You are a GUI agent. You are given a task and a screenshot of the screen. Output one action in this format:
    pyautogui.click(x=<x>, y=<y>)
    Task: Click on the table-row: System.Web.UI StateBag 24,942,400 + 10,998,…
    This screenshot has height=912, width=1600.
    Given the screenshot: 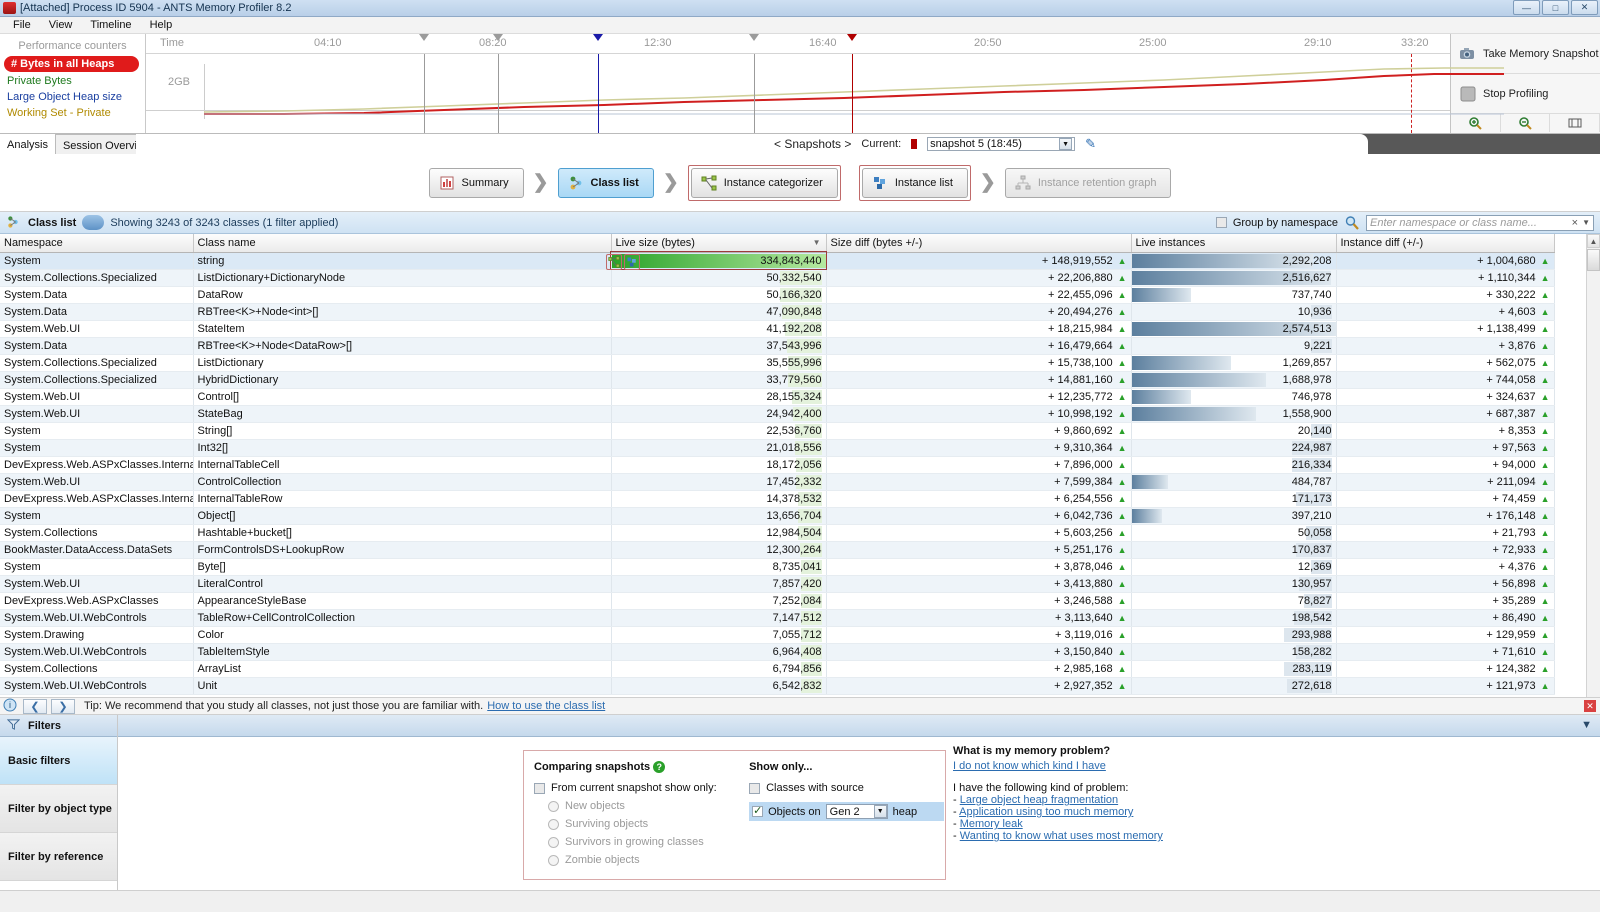 What is the action you would take?
    pyautogui.click(x=777, y=414)
    